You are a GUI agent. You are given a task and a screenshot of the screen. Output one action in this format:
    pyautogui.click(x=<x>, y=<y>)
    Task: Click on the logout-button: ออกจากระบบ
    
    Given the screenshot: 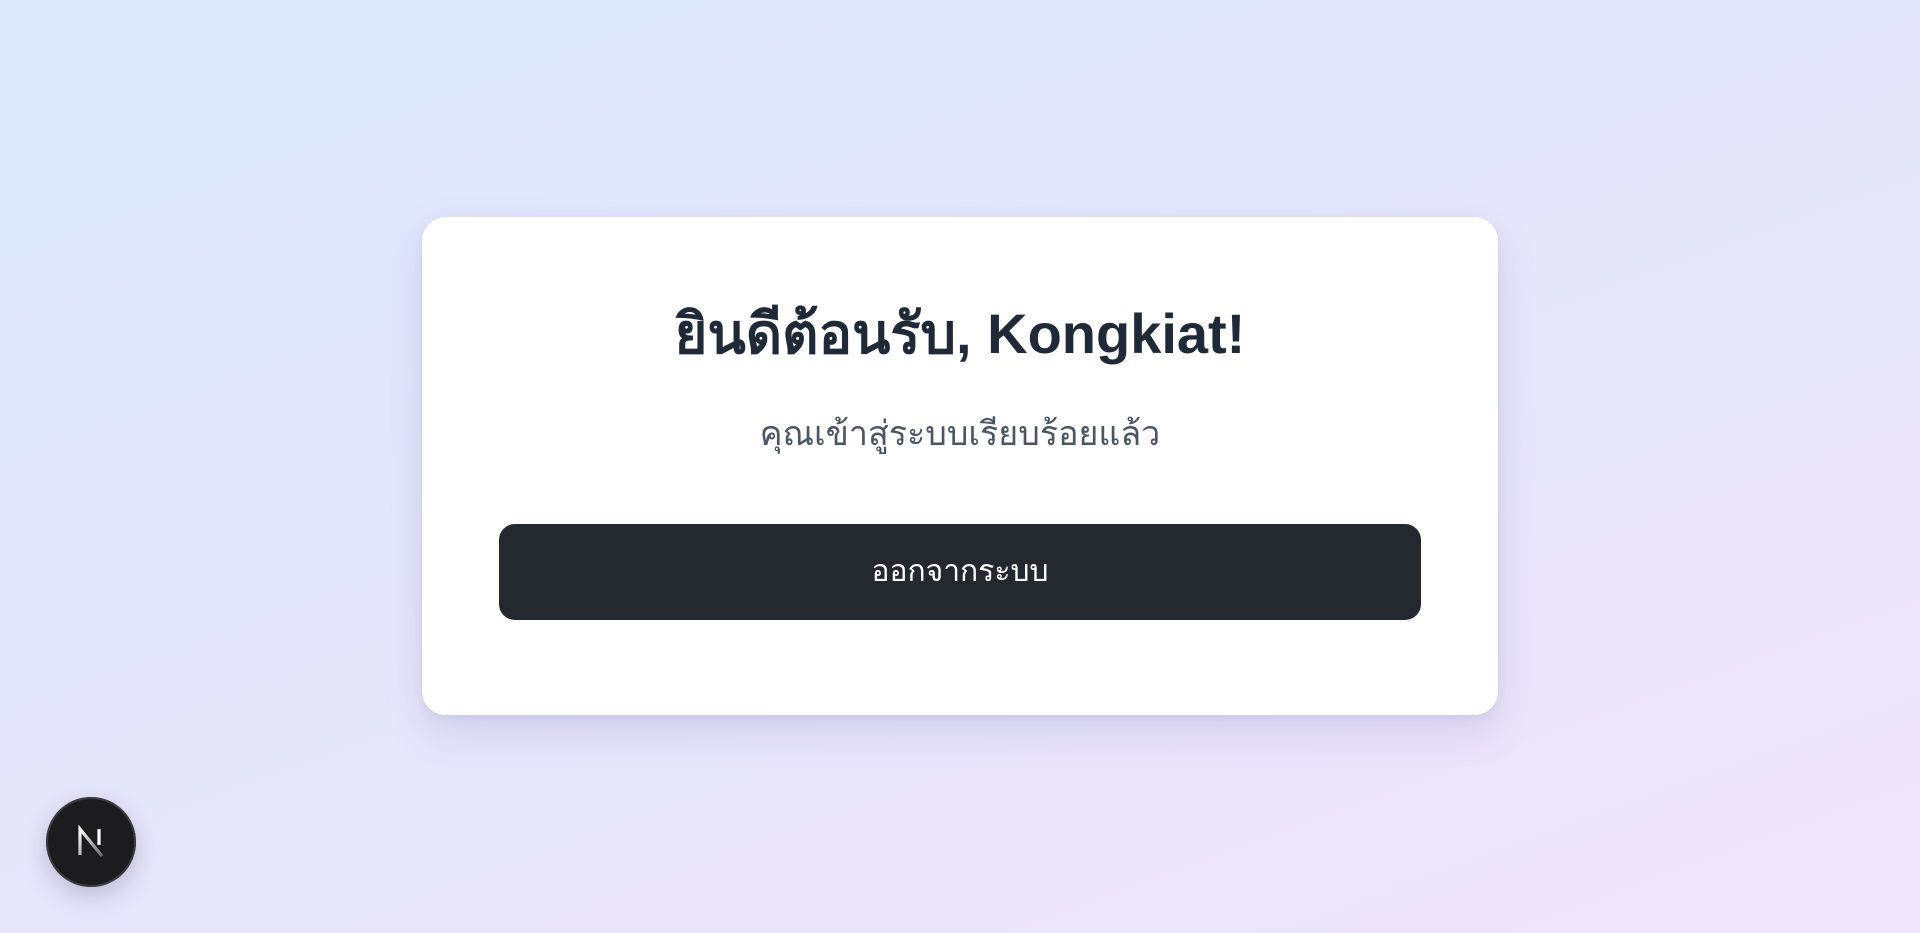 What is the action you would take?
    pyautogui.click(x=960, y=572)
    